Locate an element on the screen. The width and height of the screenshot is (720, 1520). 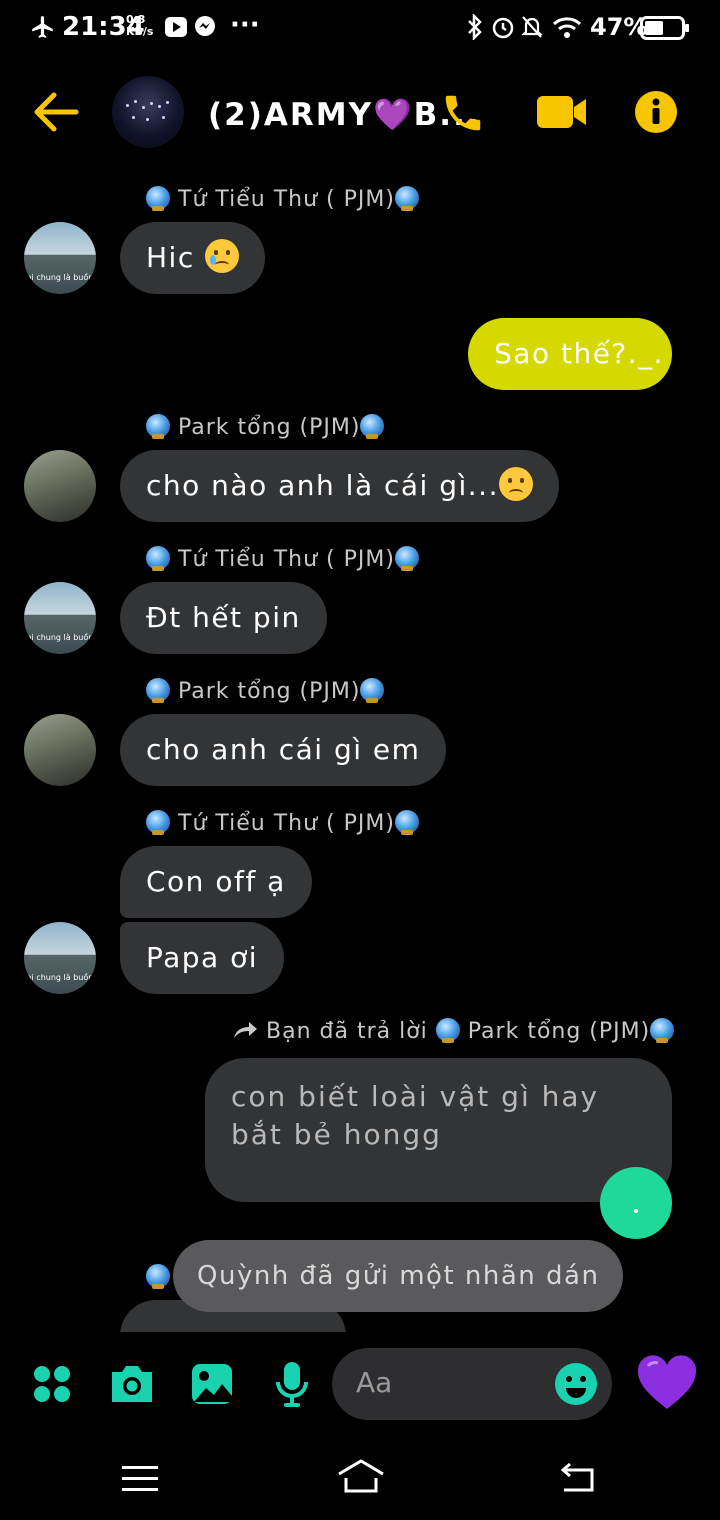
home-icon is located at coordinates (361, 1476).